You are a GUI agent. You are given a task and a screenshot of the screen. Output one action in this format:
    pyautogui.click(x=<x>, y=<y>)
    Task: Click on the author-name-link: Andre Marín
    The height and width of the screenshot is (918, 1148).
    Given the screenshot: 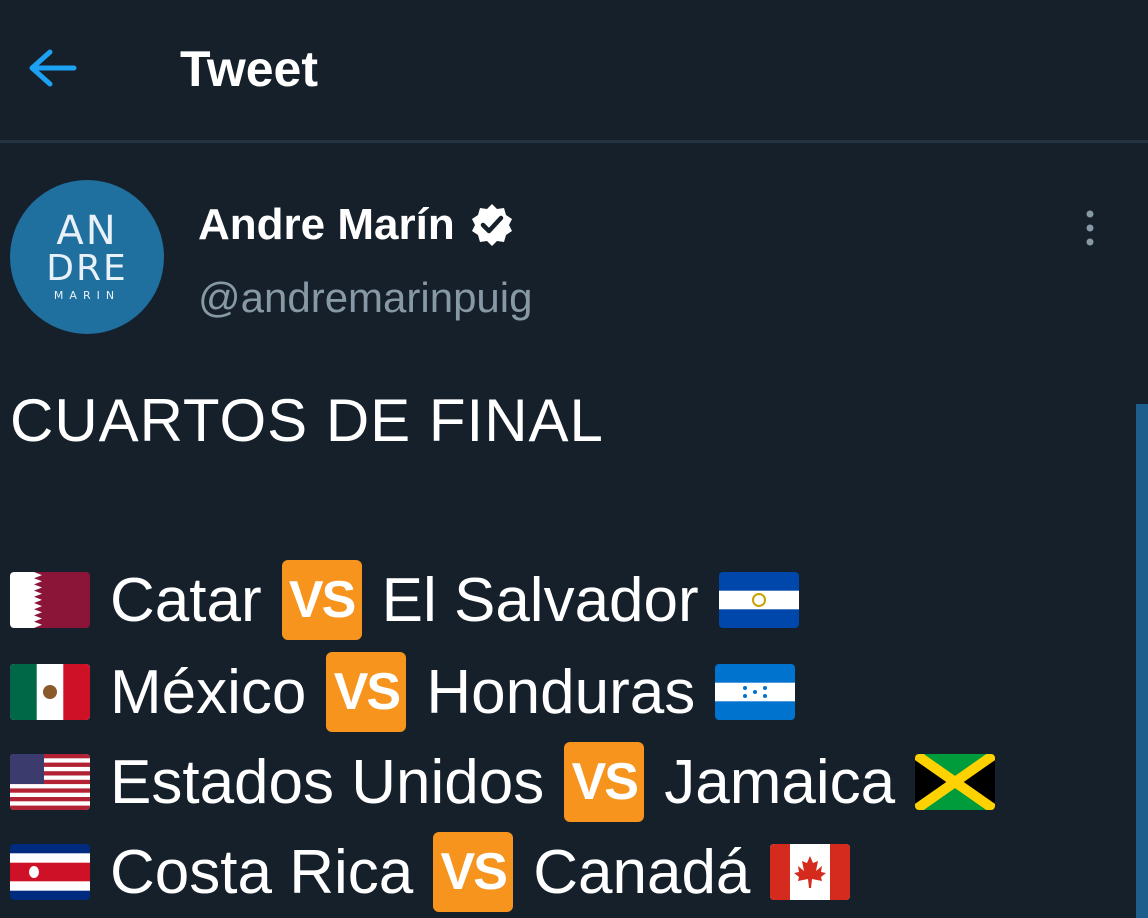 What is the action you would take?
    pyautogui.click(x=356, y=225)
    